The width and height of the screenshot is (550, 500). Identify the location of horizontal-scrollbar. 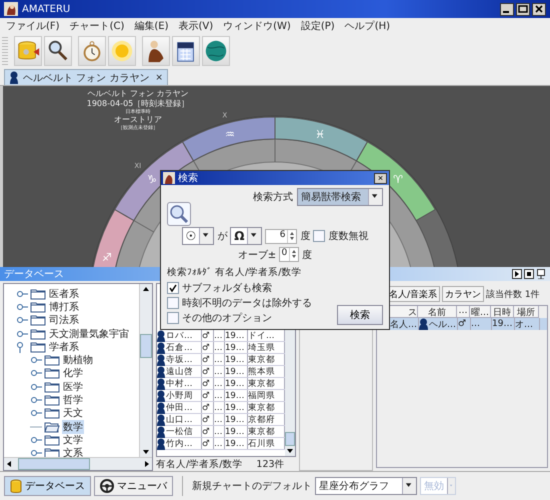
(78, 463).